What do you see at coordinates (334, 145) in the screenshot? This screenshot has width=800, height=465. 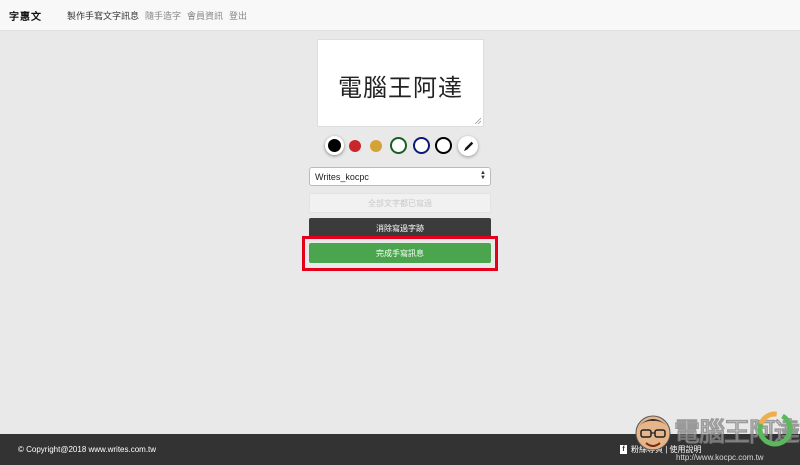 I see `color-swatch-black` at bounding box center [334, 145].